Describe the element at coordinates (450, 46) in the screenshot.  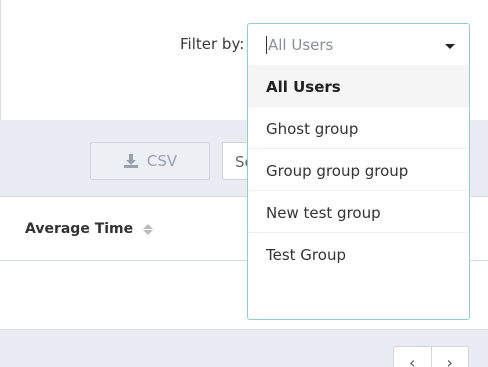
I see `chevron-down-icon` at that location.